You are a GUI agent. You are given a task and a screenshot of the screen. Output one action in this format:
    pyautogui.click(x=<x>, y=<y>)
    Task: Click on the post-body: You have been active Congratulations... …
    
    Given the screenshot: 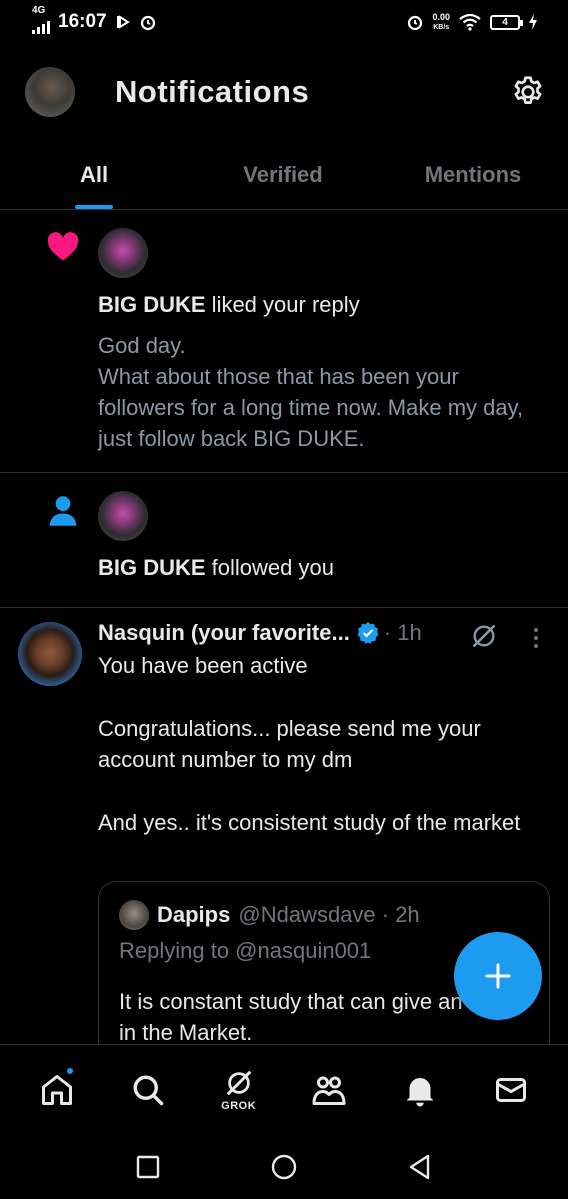 What is the action you would take?
    pyautogui.click(x=309, y=744)
    